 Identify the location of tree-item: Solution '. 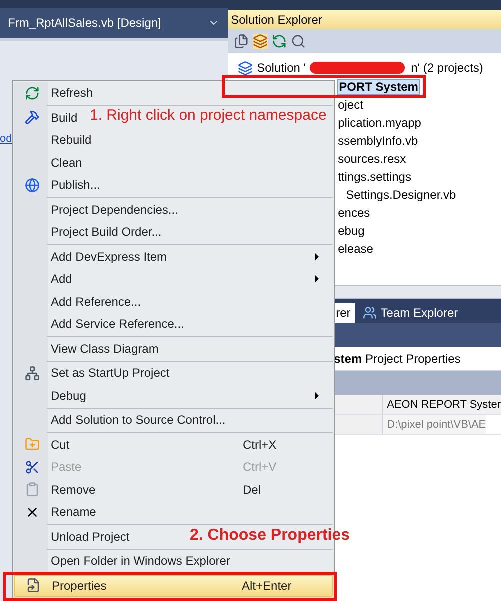
(281, 68).